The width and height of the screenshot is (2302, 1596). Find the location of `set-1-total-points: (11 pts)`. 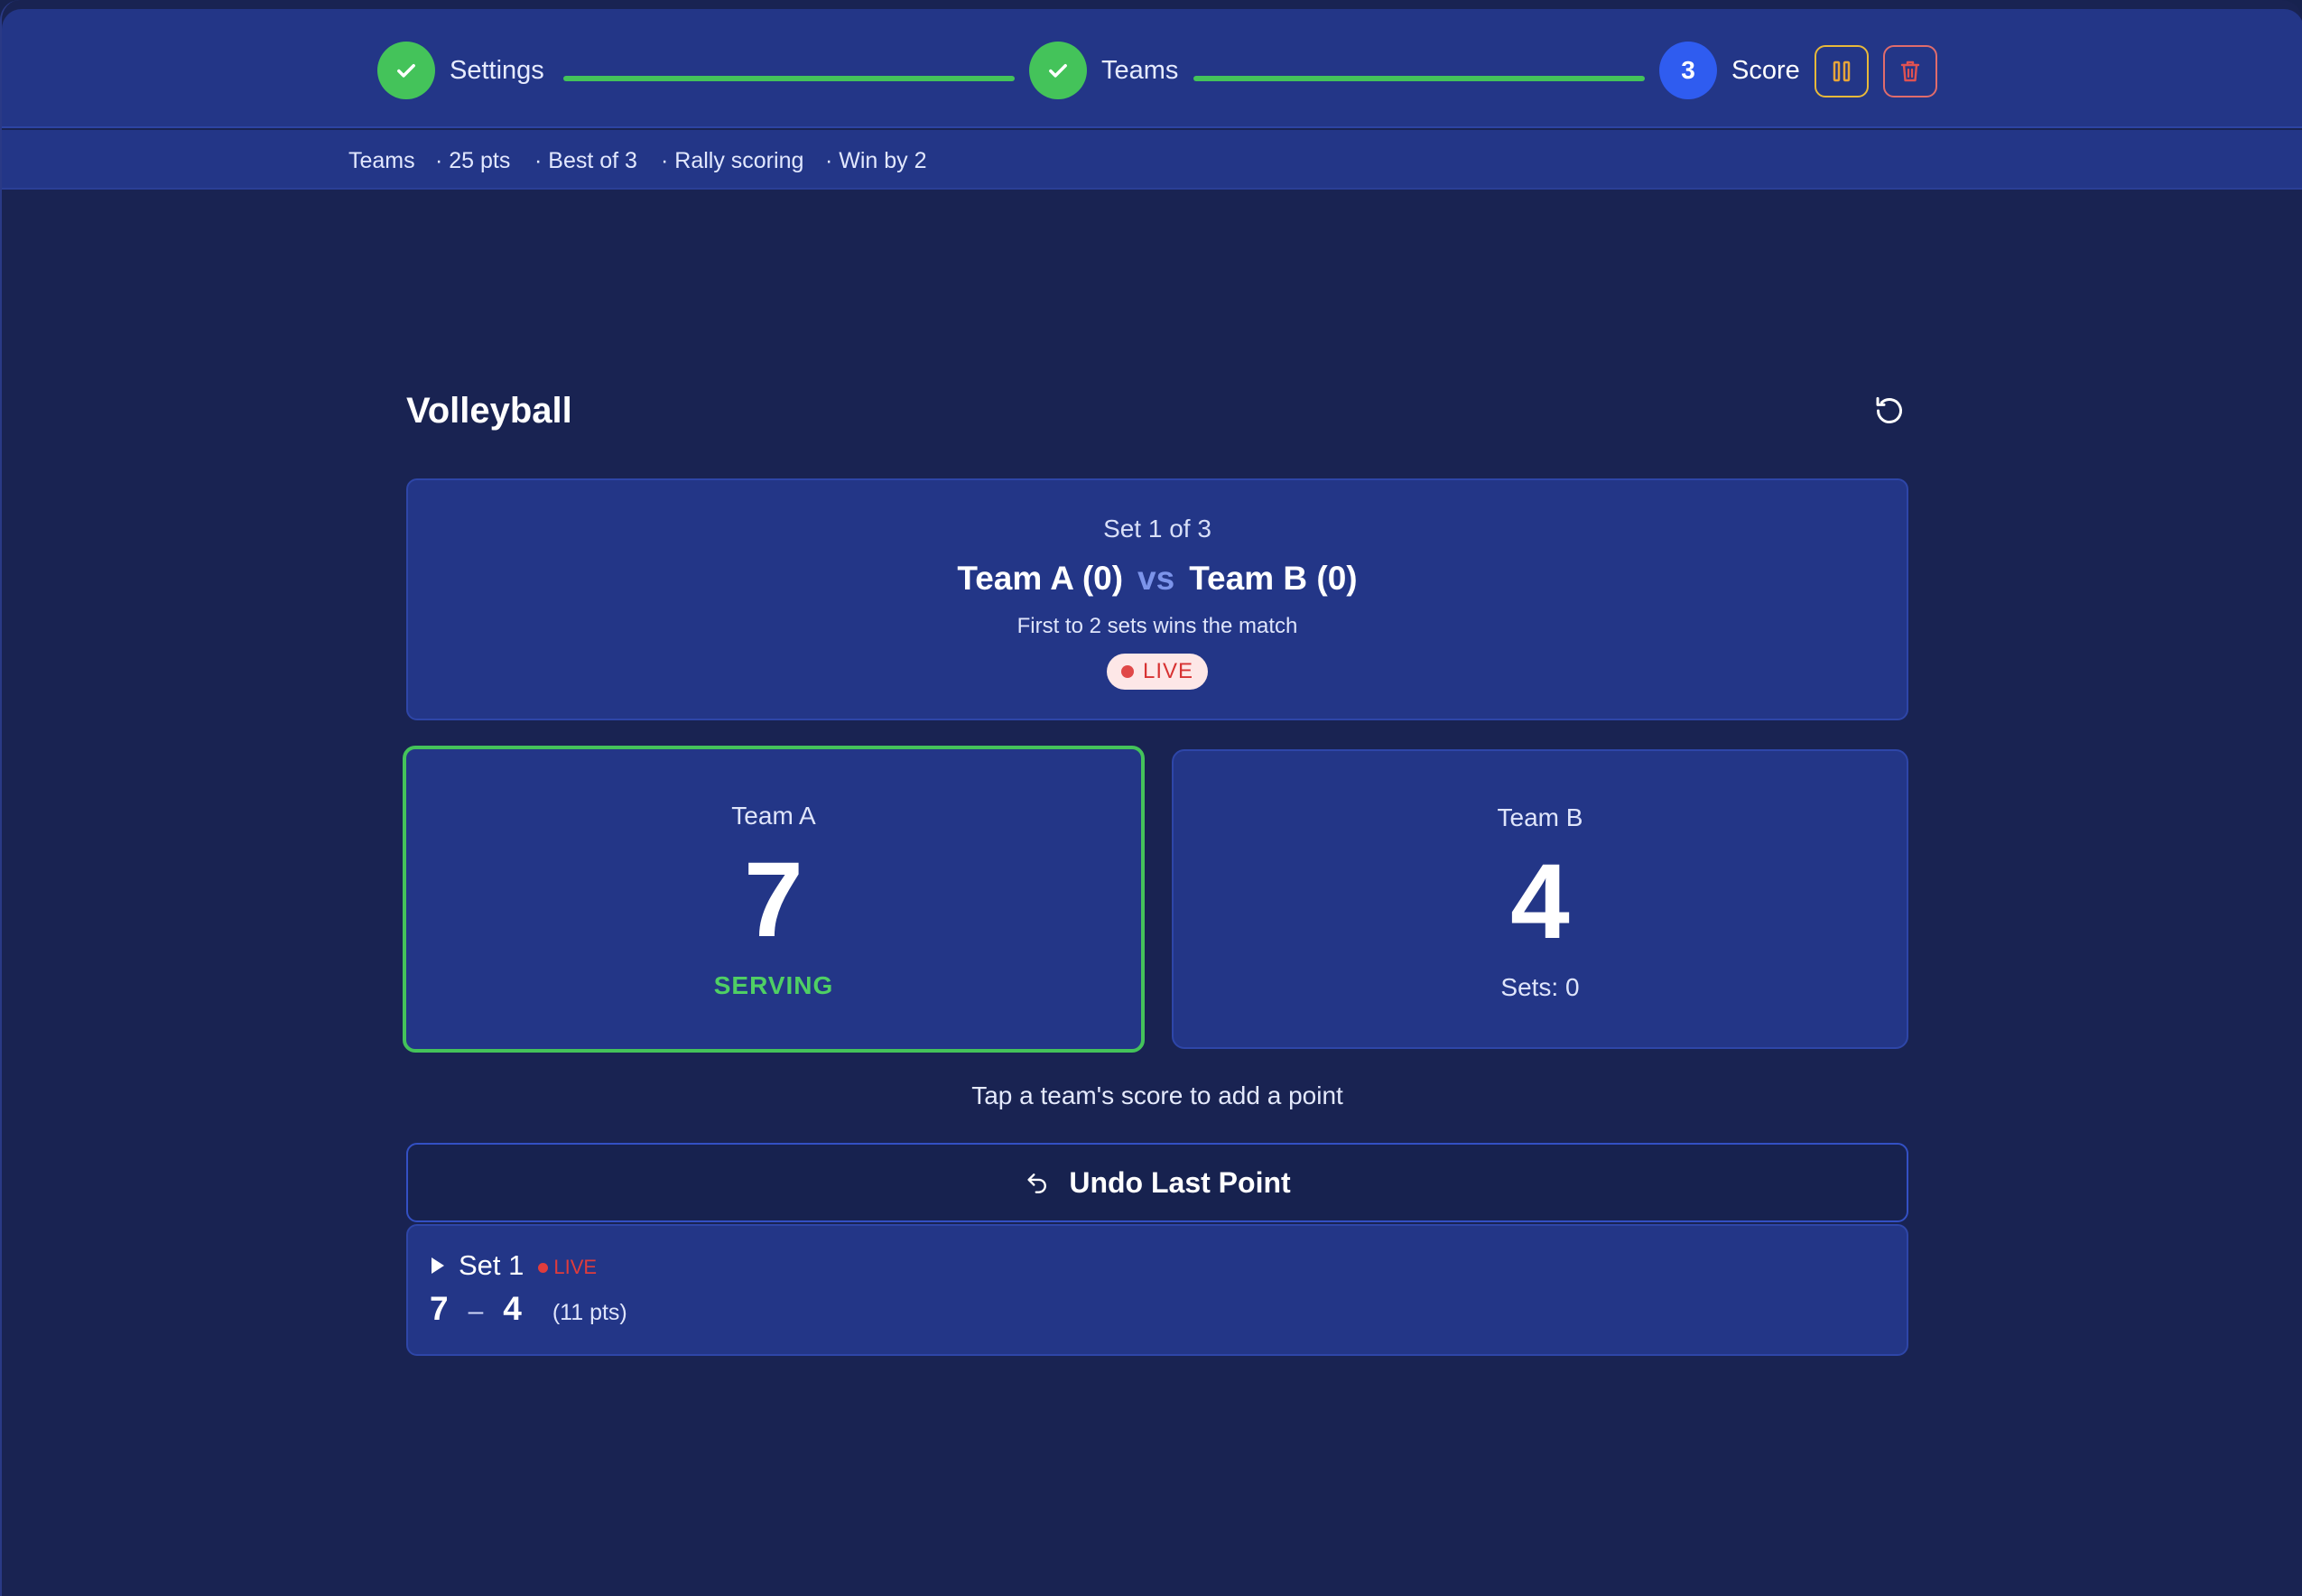

set-1-total-points: (11 pts) is located at coordinates (589, 1312).